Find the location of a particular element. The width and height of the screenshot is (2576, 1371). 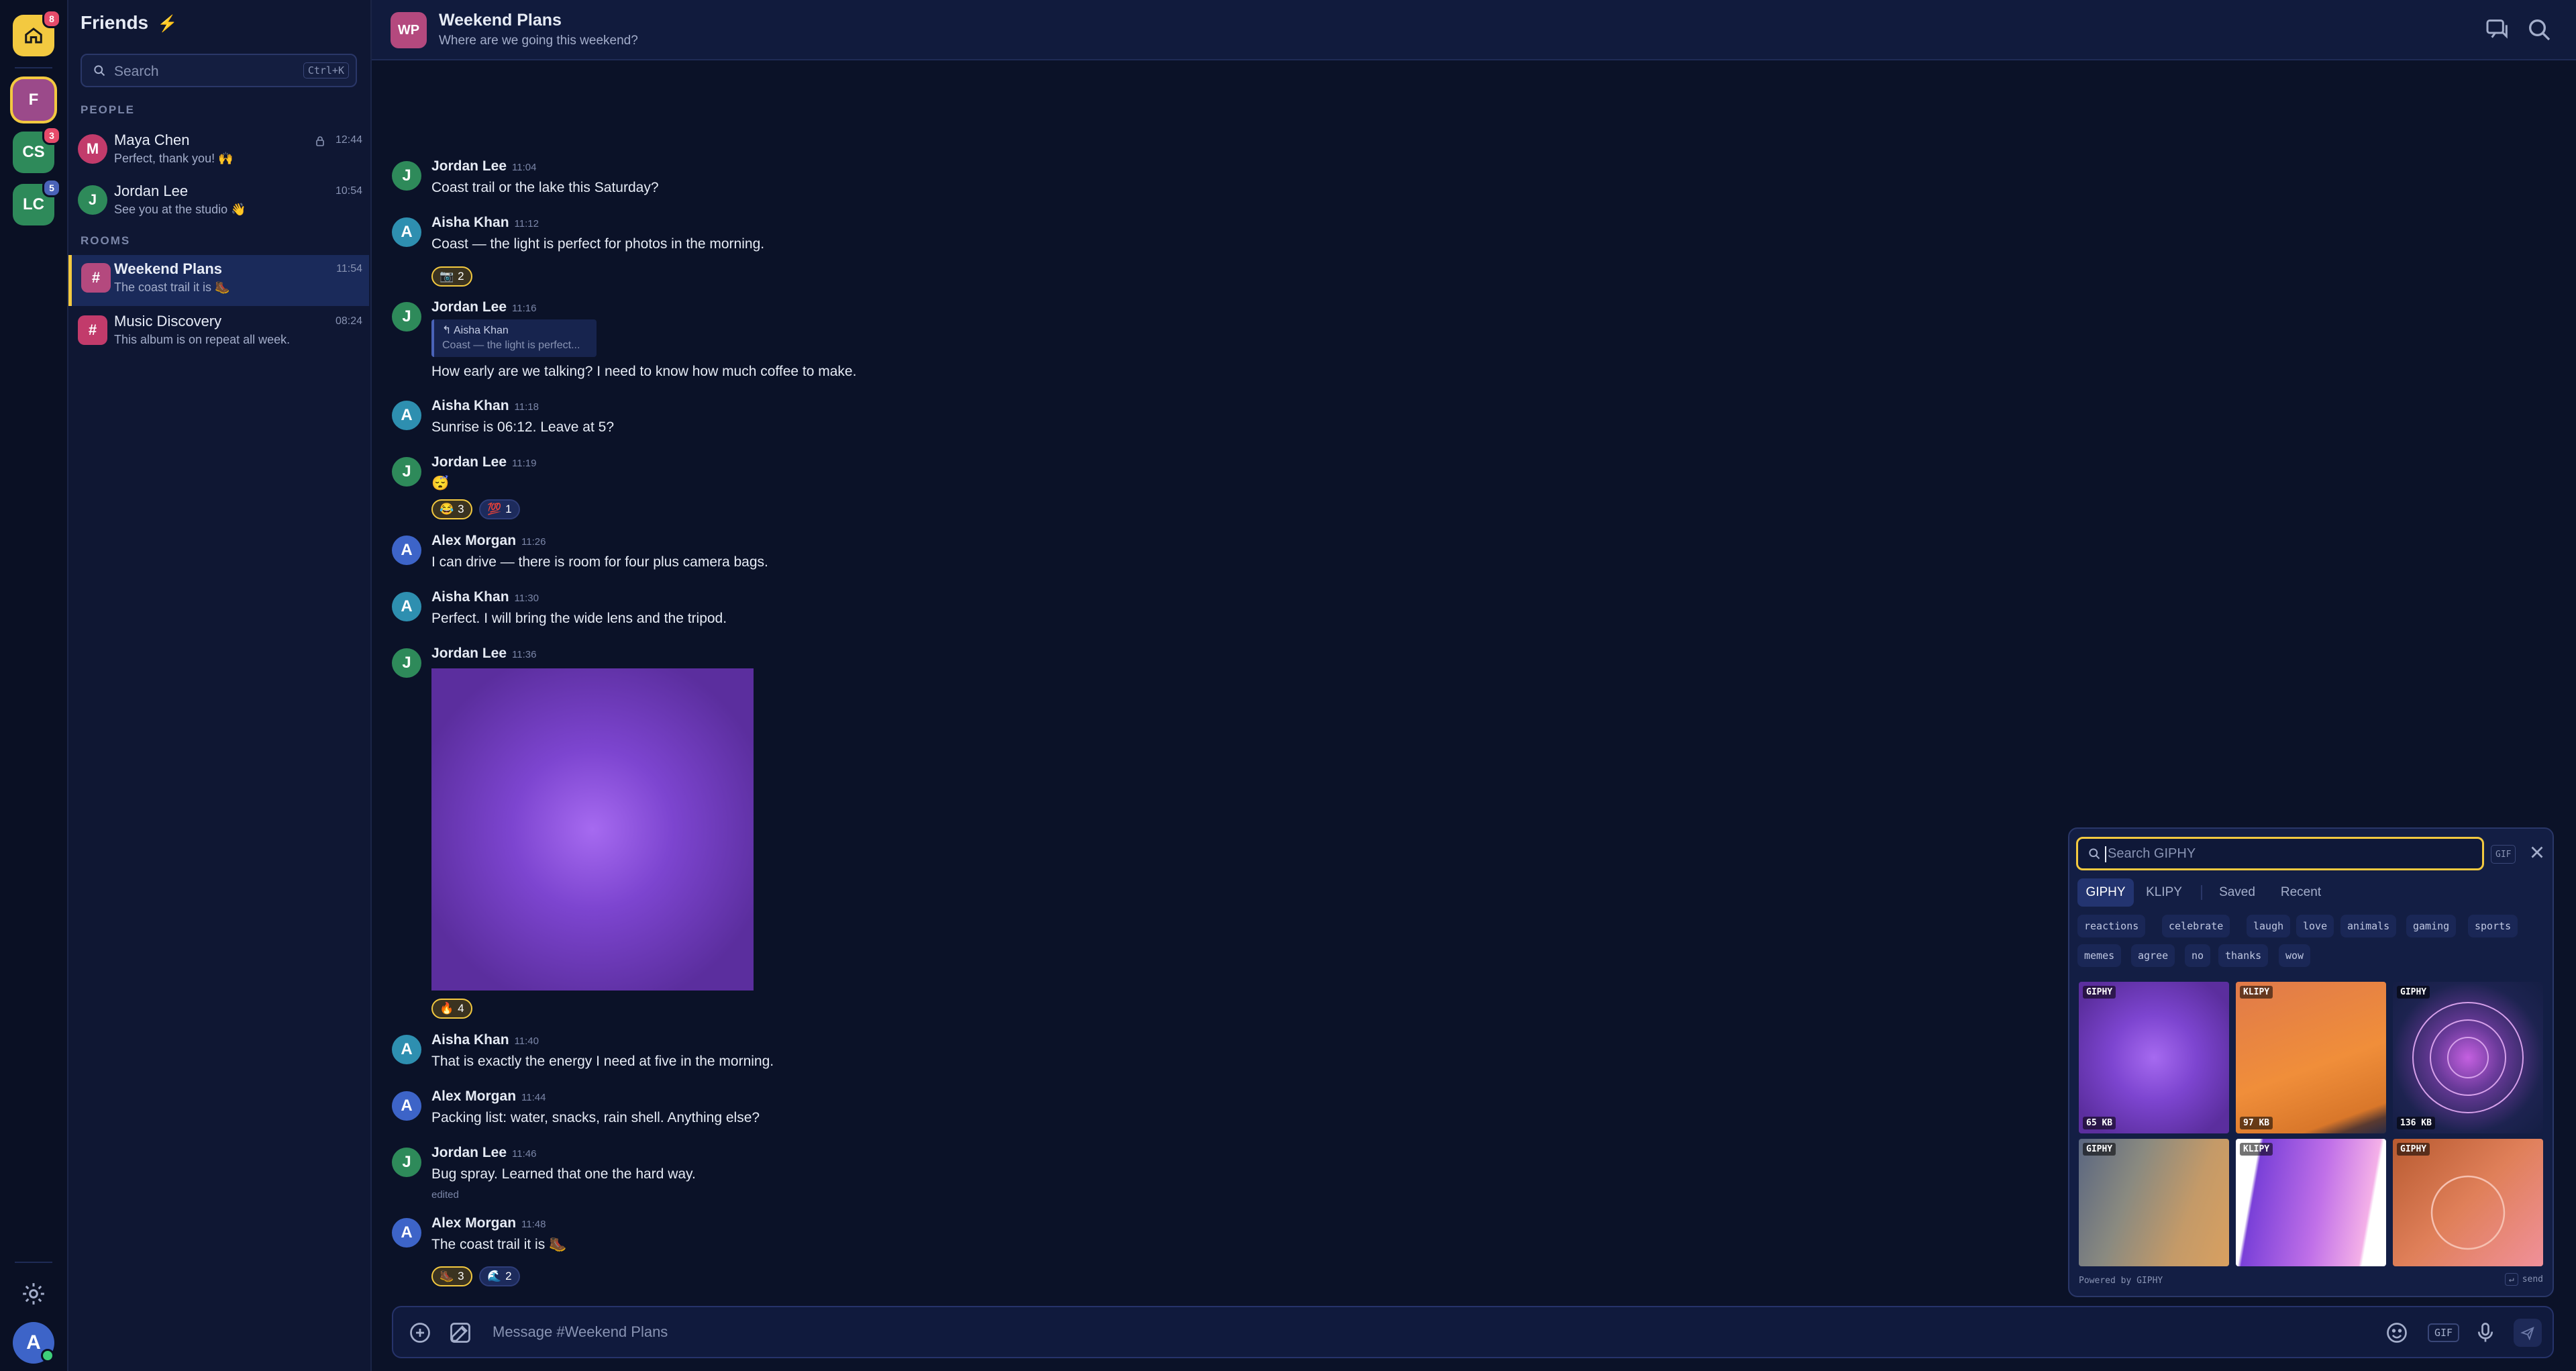

tab-recent: Recent is located at coordinates (2301, 892).